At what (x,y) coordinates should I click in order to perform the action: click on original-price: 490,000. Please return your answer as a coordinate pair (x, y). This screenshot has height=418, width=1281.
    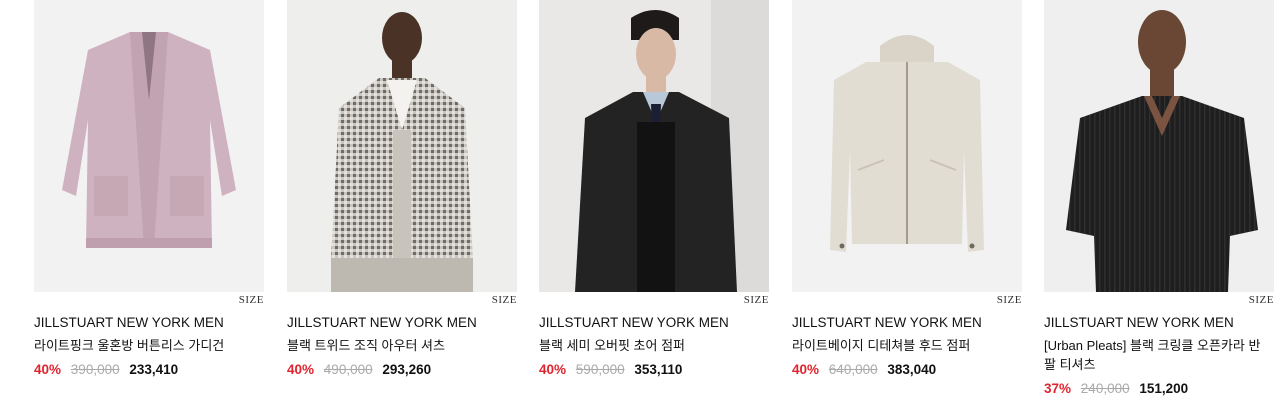
    Looking at the image, I should click on (348, 369).